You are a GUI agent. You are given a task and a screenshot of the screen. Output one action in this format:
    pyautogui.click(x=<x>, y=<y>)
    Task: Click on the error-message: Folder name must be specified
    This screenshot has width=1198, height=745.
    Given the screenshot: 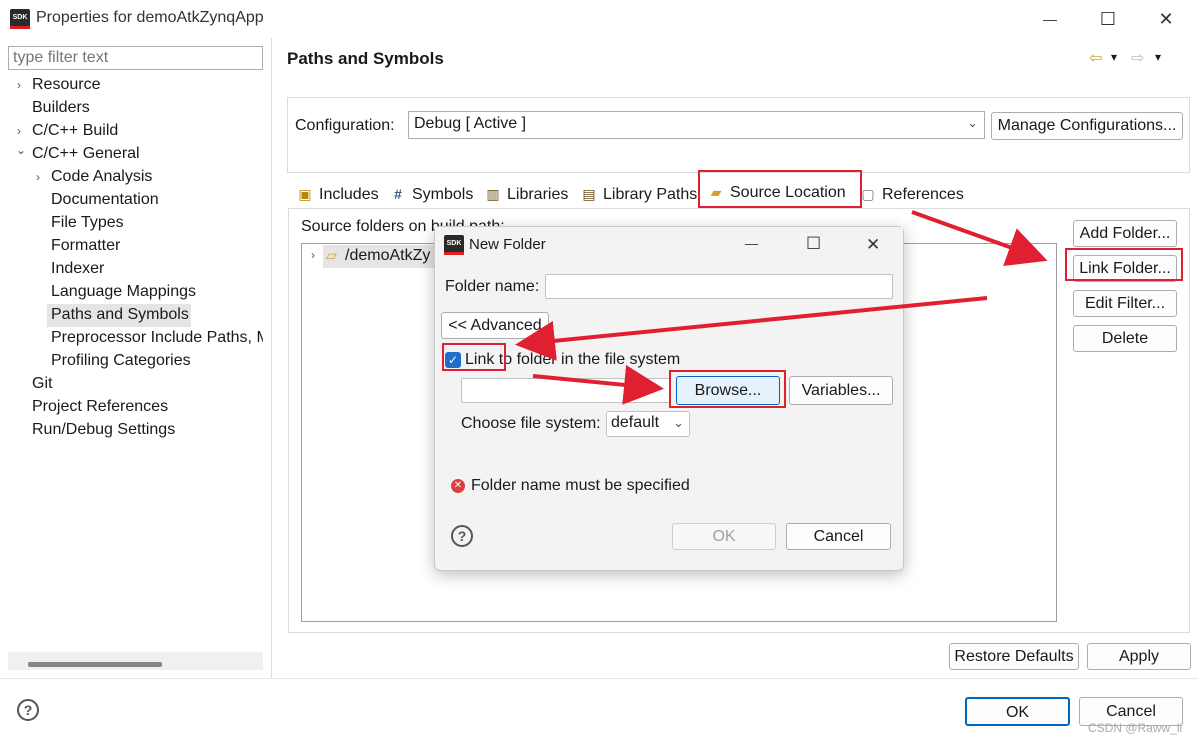 What is the action you would take?
    pyautogui.click(x=580, y=485)
    